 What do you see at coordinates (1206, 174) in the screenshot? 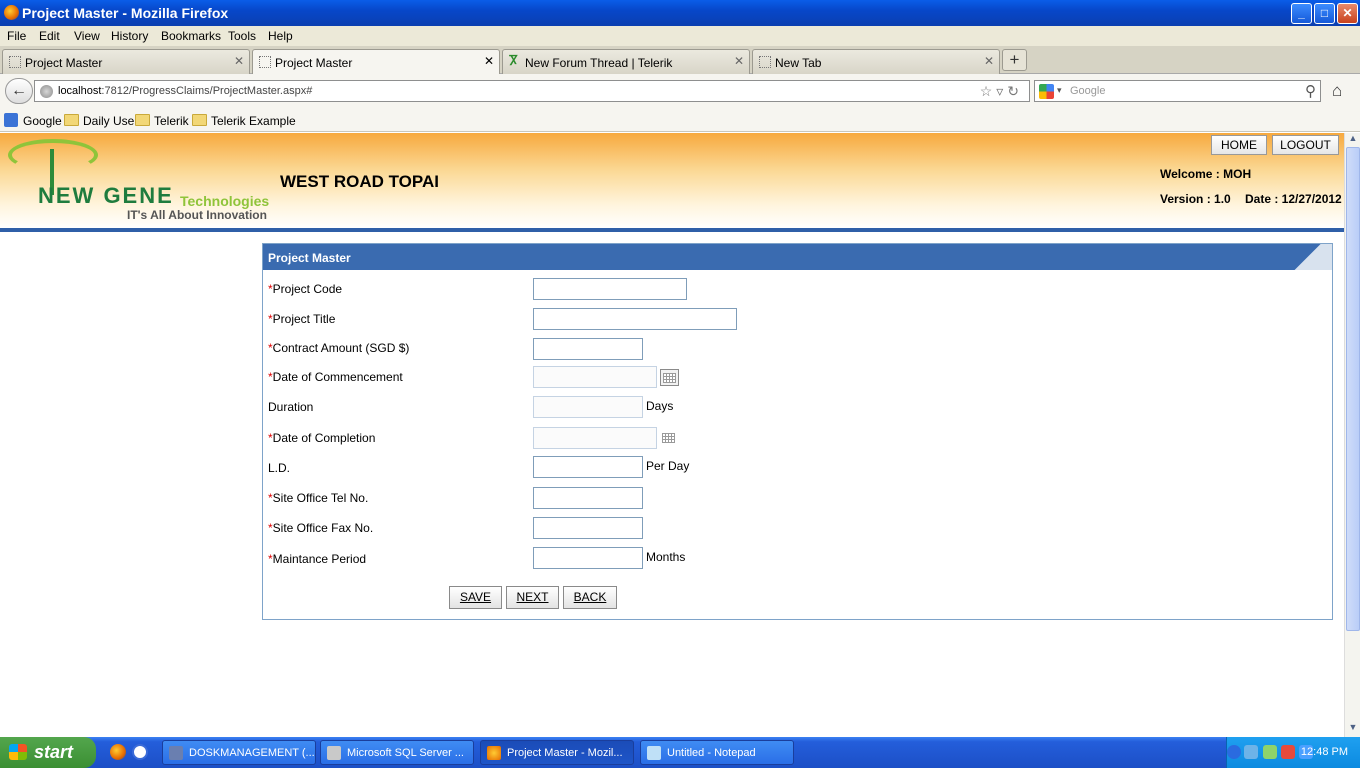
I see `welcome-text: Welcome : MOH` at bounding box center [1206, 174].